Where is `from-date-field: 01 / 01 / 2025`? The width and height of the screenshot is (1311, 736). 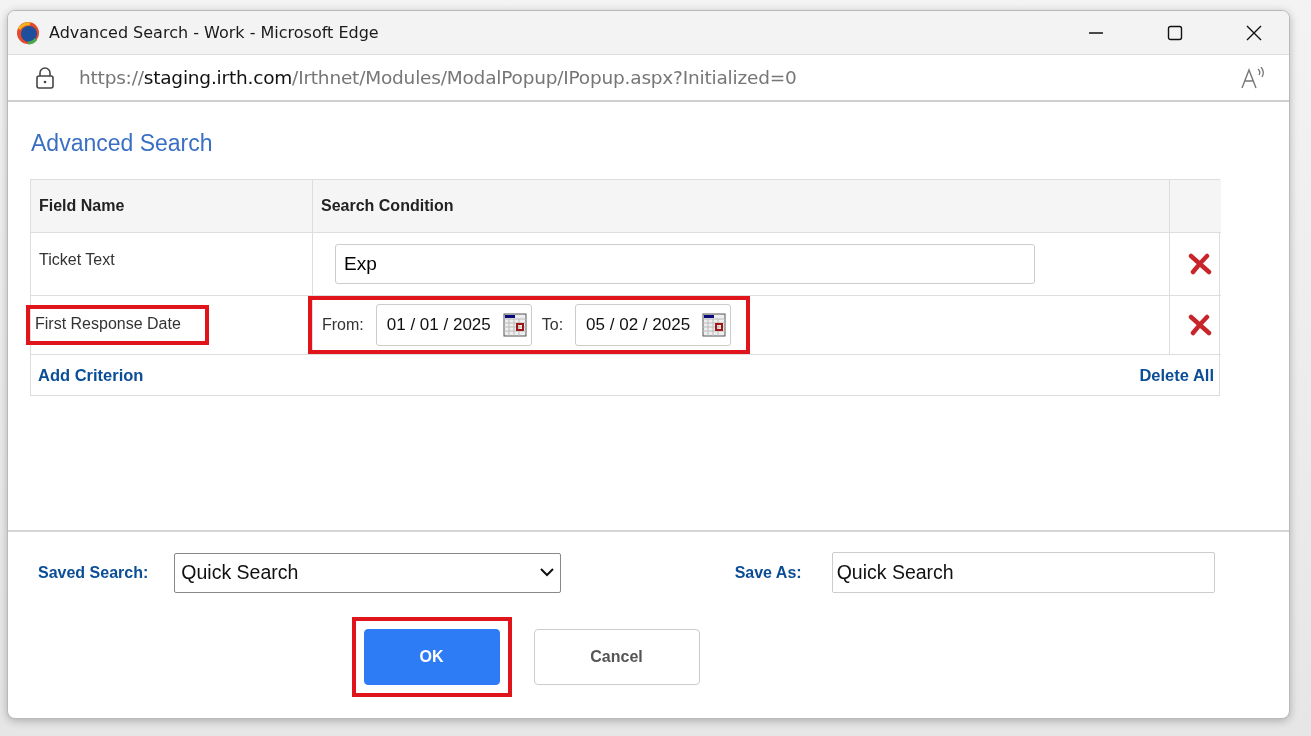
from-date-field: 01 / 01 / 2025 is located at coordinates (453, 325).